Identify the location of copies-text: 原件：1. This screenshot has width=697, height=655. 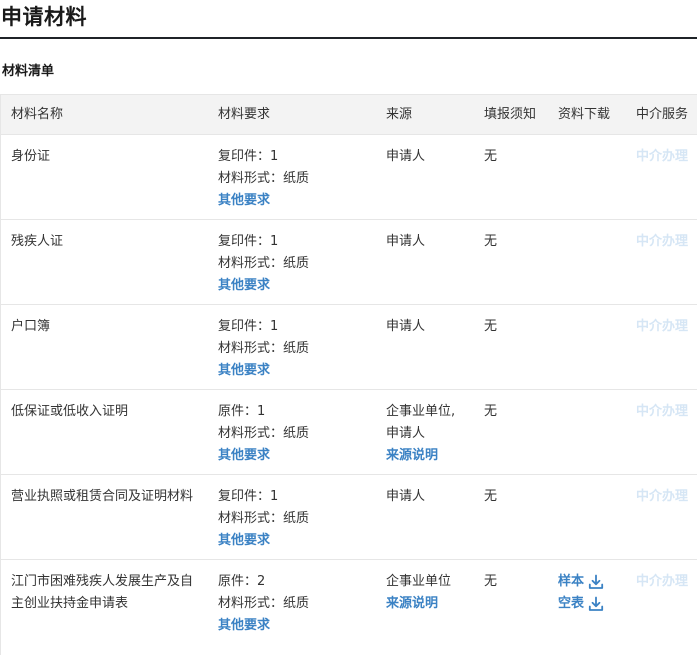
(242, 411).